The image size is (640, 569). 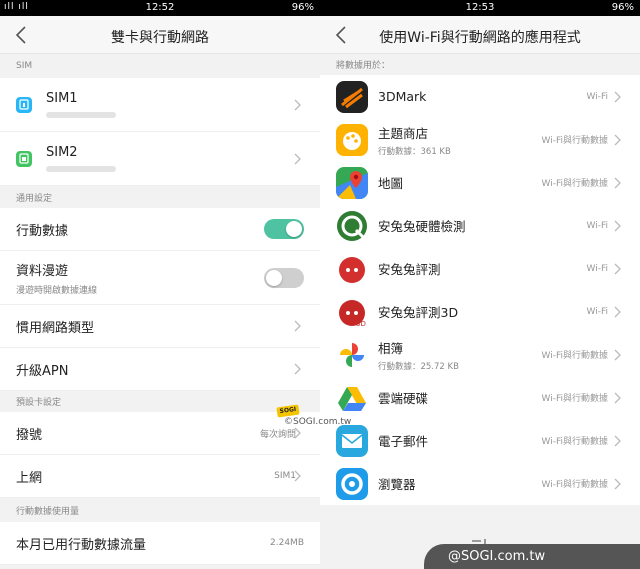 What do you see at coordinates (480, 225) in the screenshot?
I see `app-row: 安兔兔硬體檢測 Wi-Fi` at bounding box center [480, 225].